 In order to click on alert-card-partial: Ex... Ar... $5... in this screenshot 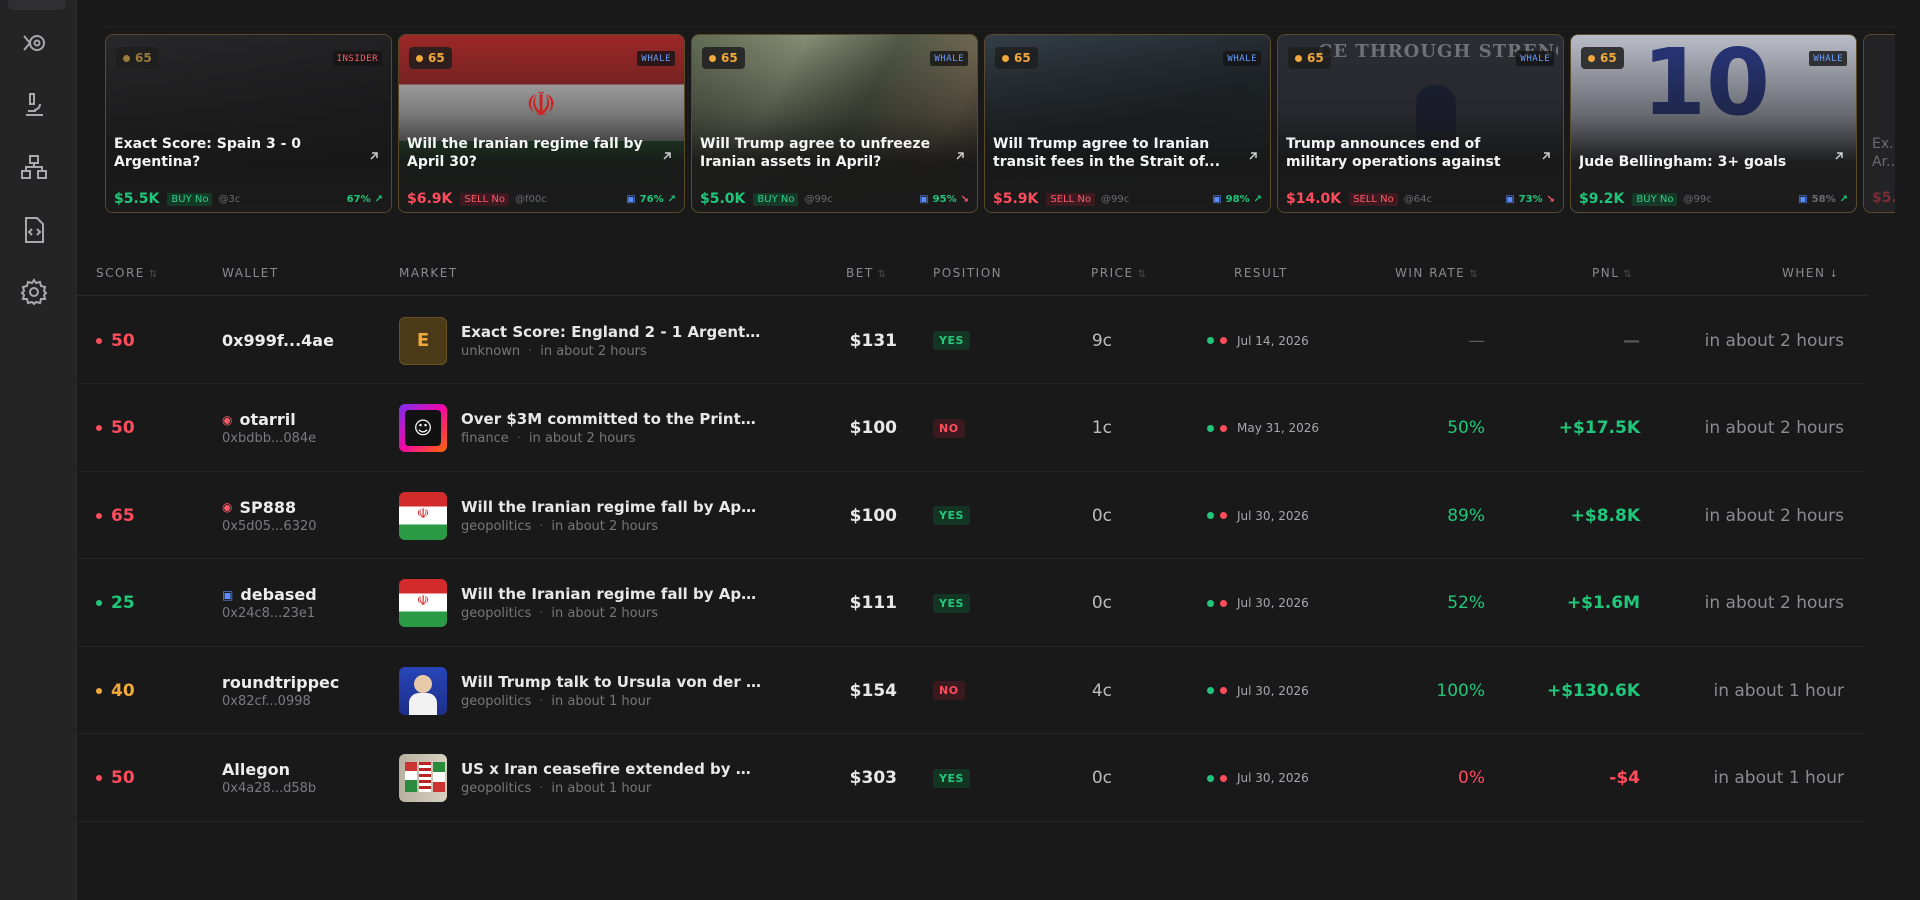, I will do `click(1879, 123)`.